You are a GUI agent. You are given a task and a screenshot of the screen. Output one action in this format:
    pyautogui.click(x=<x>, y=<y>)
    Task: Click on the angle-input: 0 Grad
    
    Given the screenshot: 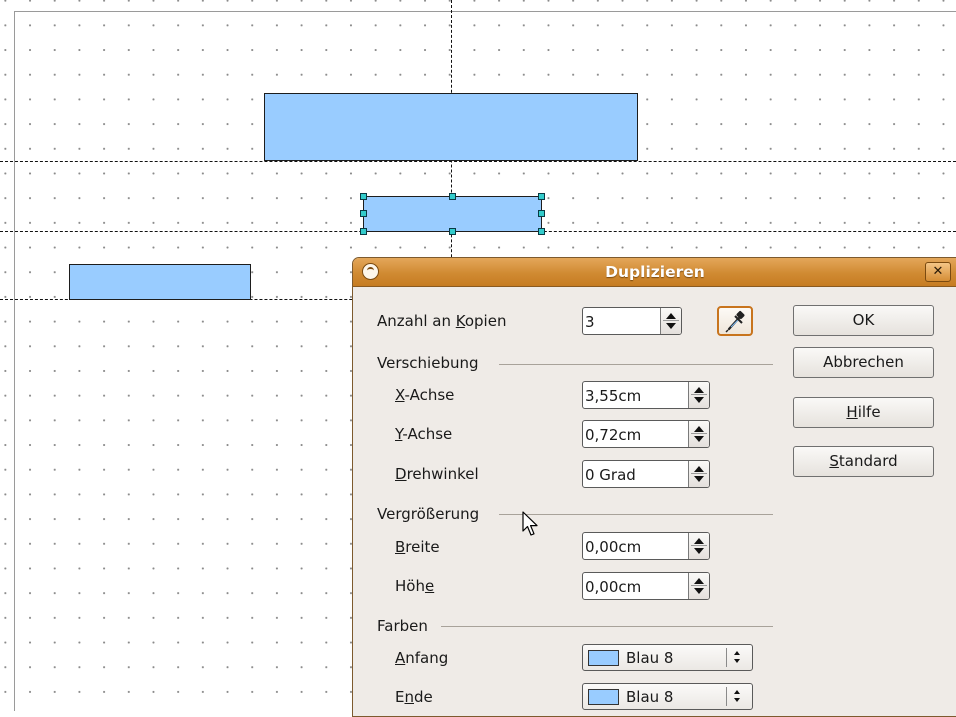 What is the action you would take?
    pyautogui.click(x=646, y=474)
    